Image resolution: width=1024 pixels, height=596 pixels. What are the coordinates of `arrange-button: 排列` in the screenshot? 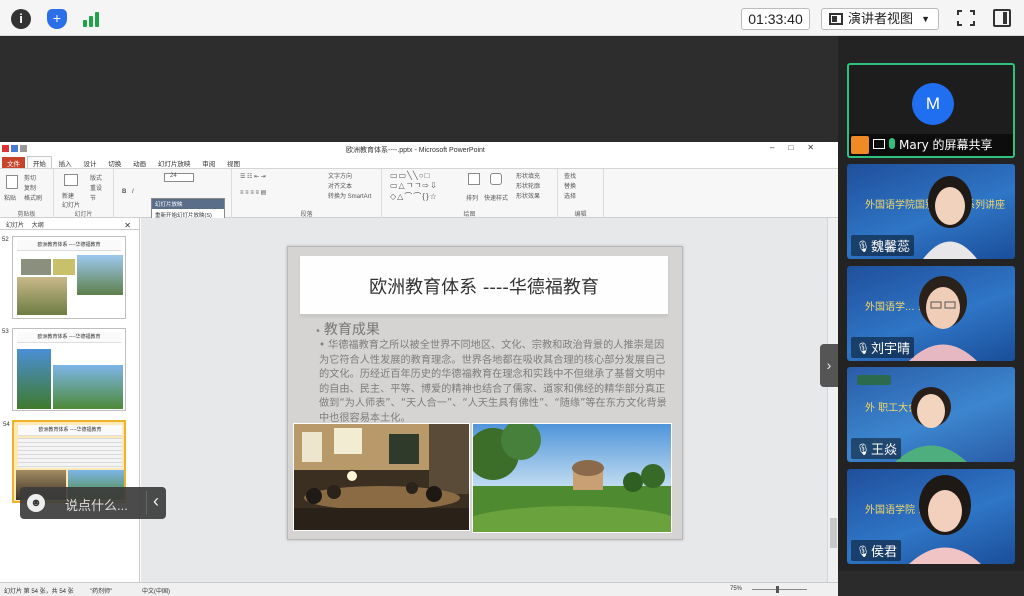 It's located at (472, 197).